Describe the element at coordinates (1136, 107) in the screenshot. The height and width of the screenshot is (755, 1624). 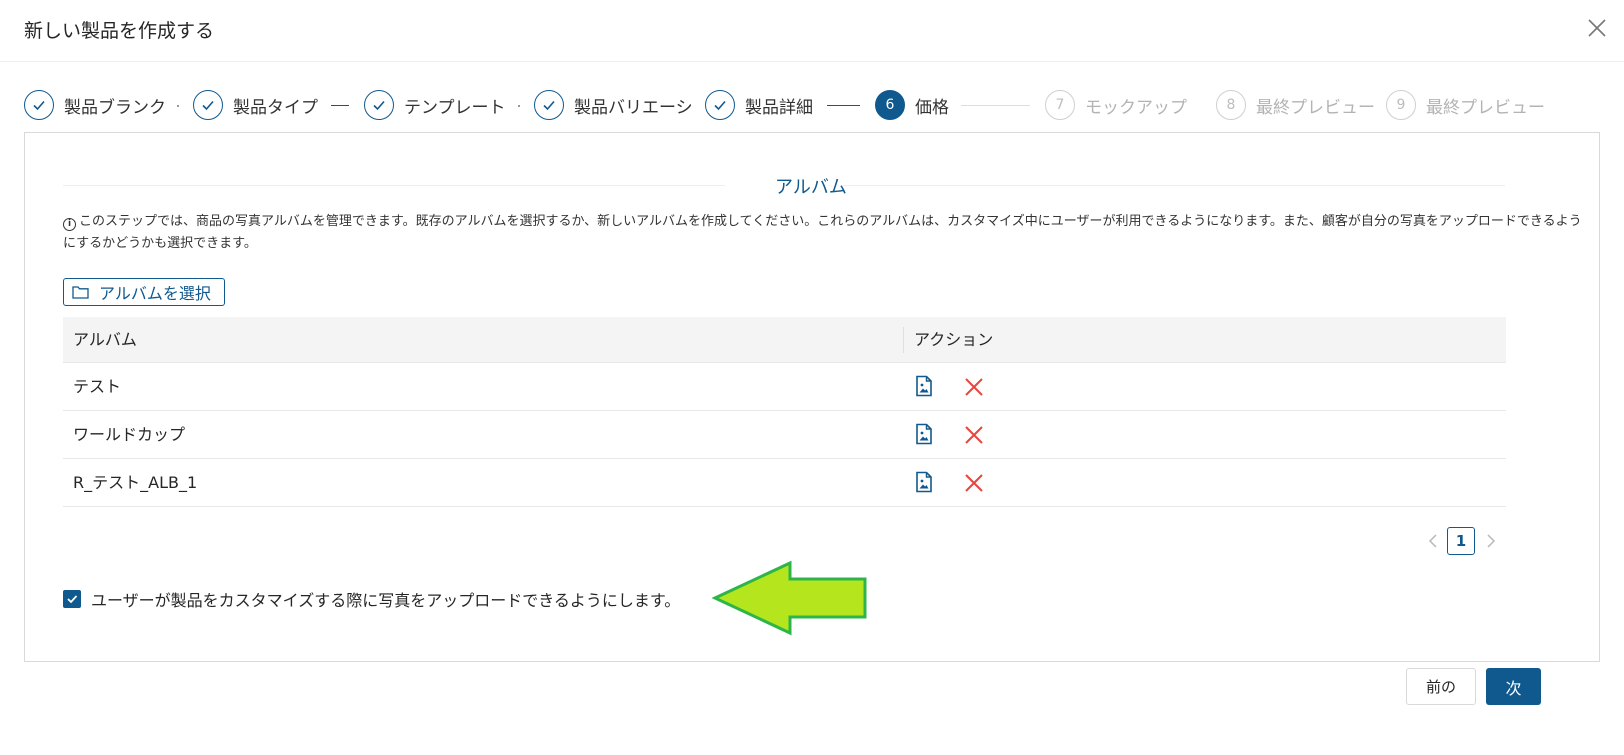
I see `step-title: モックアップ` at that location.